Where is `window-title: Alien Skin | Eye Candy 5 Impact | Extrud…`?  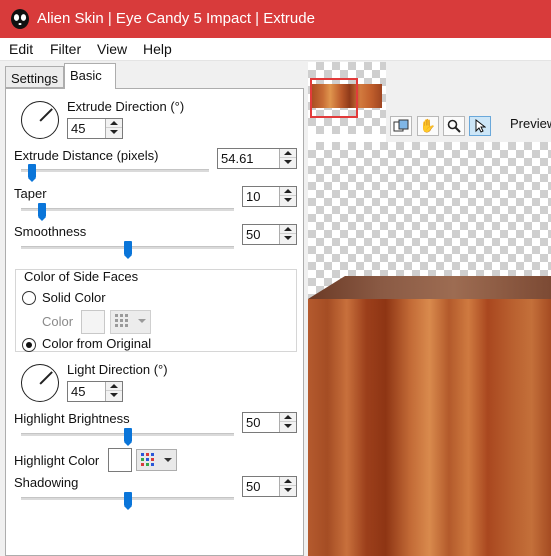 window-title: Alien Skin | Eye Candy 5 Impact | Extrud… is located at coordinates (176, 18).